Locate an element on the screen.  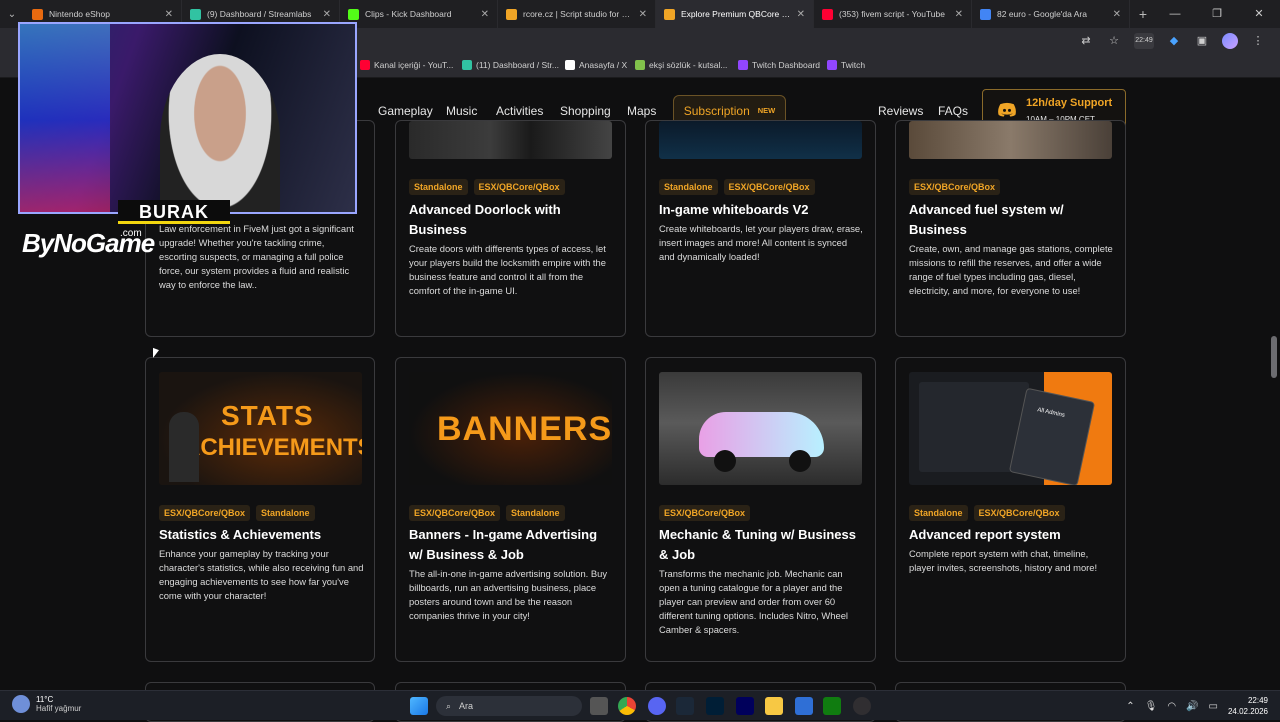
page-scrollbar is located at coordinates (1274, 386).